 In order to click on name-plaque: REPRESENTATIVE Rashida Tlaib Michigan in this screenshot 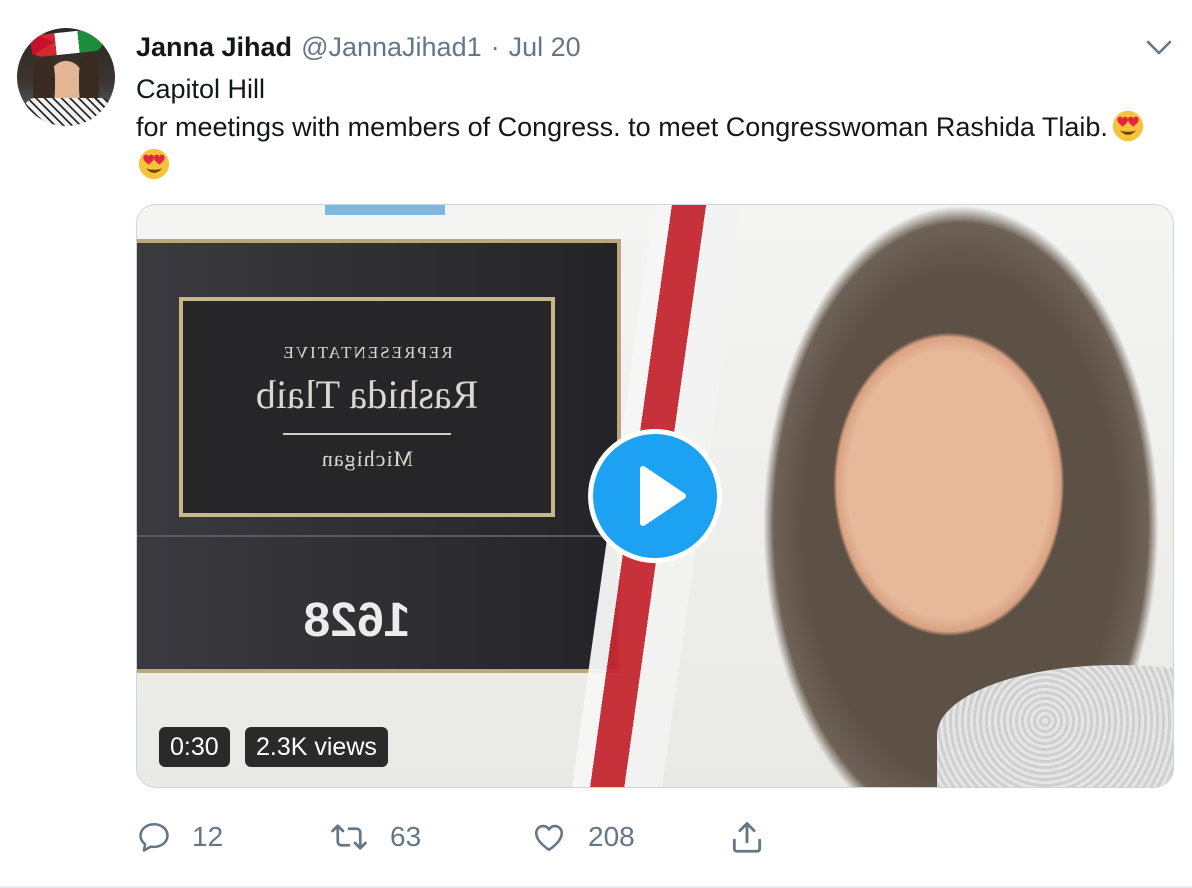, I will do `click(367, 407)`.